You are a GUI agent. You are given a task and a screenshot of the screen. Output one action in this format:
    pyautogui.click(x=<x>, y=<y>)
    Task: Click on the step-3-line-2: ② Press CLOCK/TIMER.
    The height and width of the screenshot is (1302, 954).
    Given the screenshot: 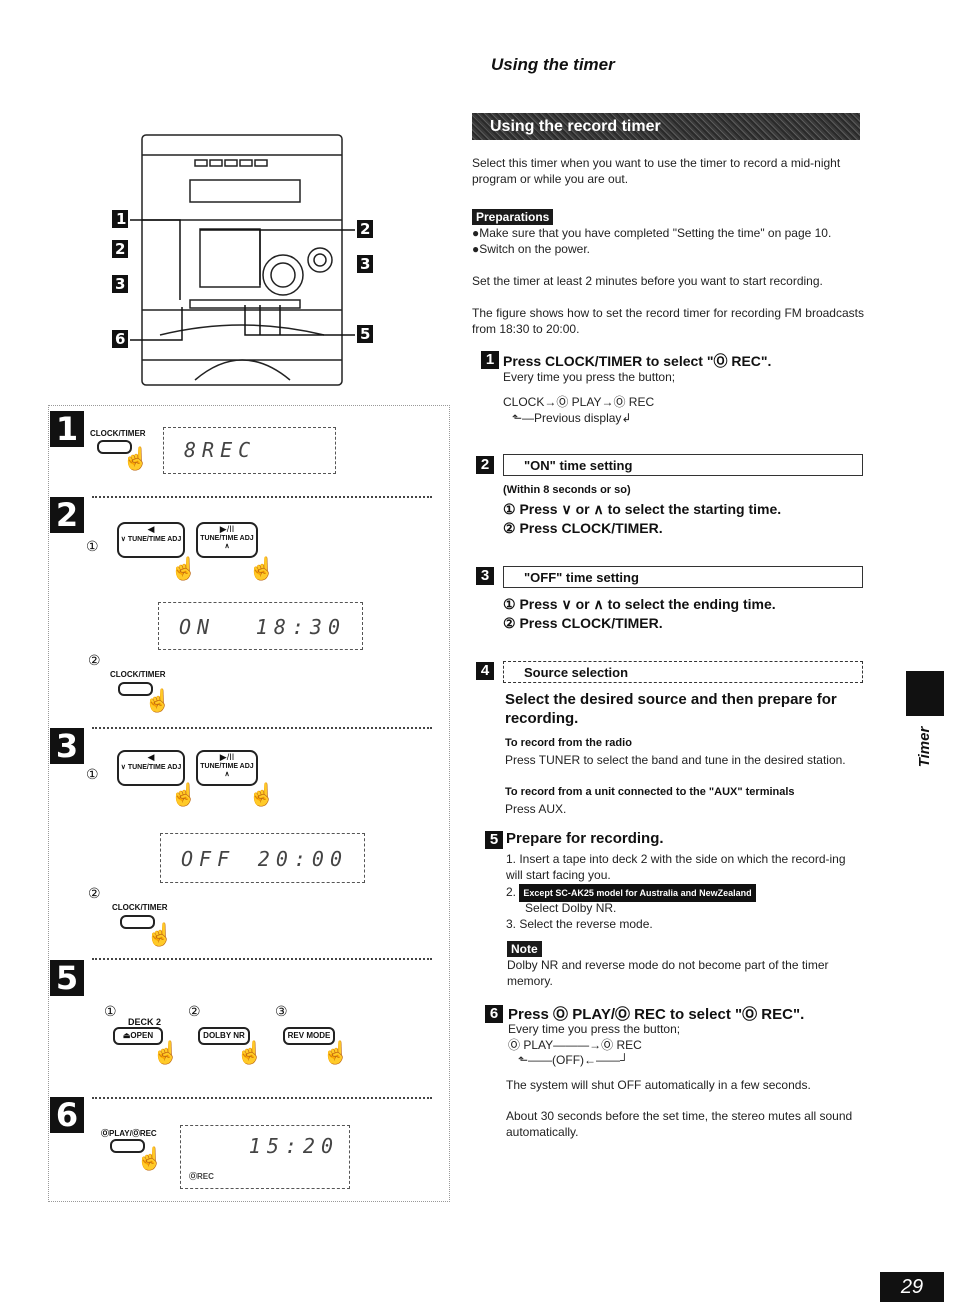 What is the action you would take?
    pyautogui.click(x=583, y=623)
    